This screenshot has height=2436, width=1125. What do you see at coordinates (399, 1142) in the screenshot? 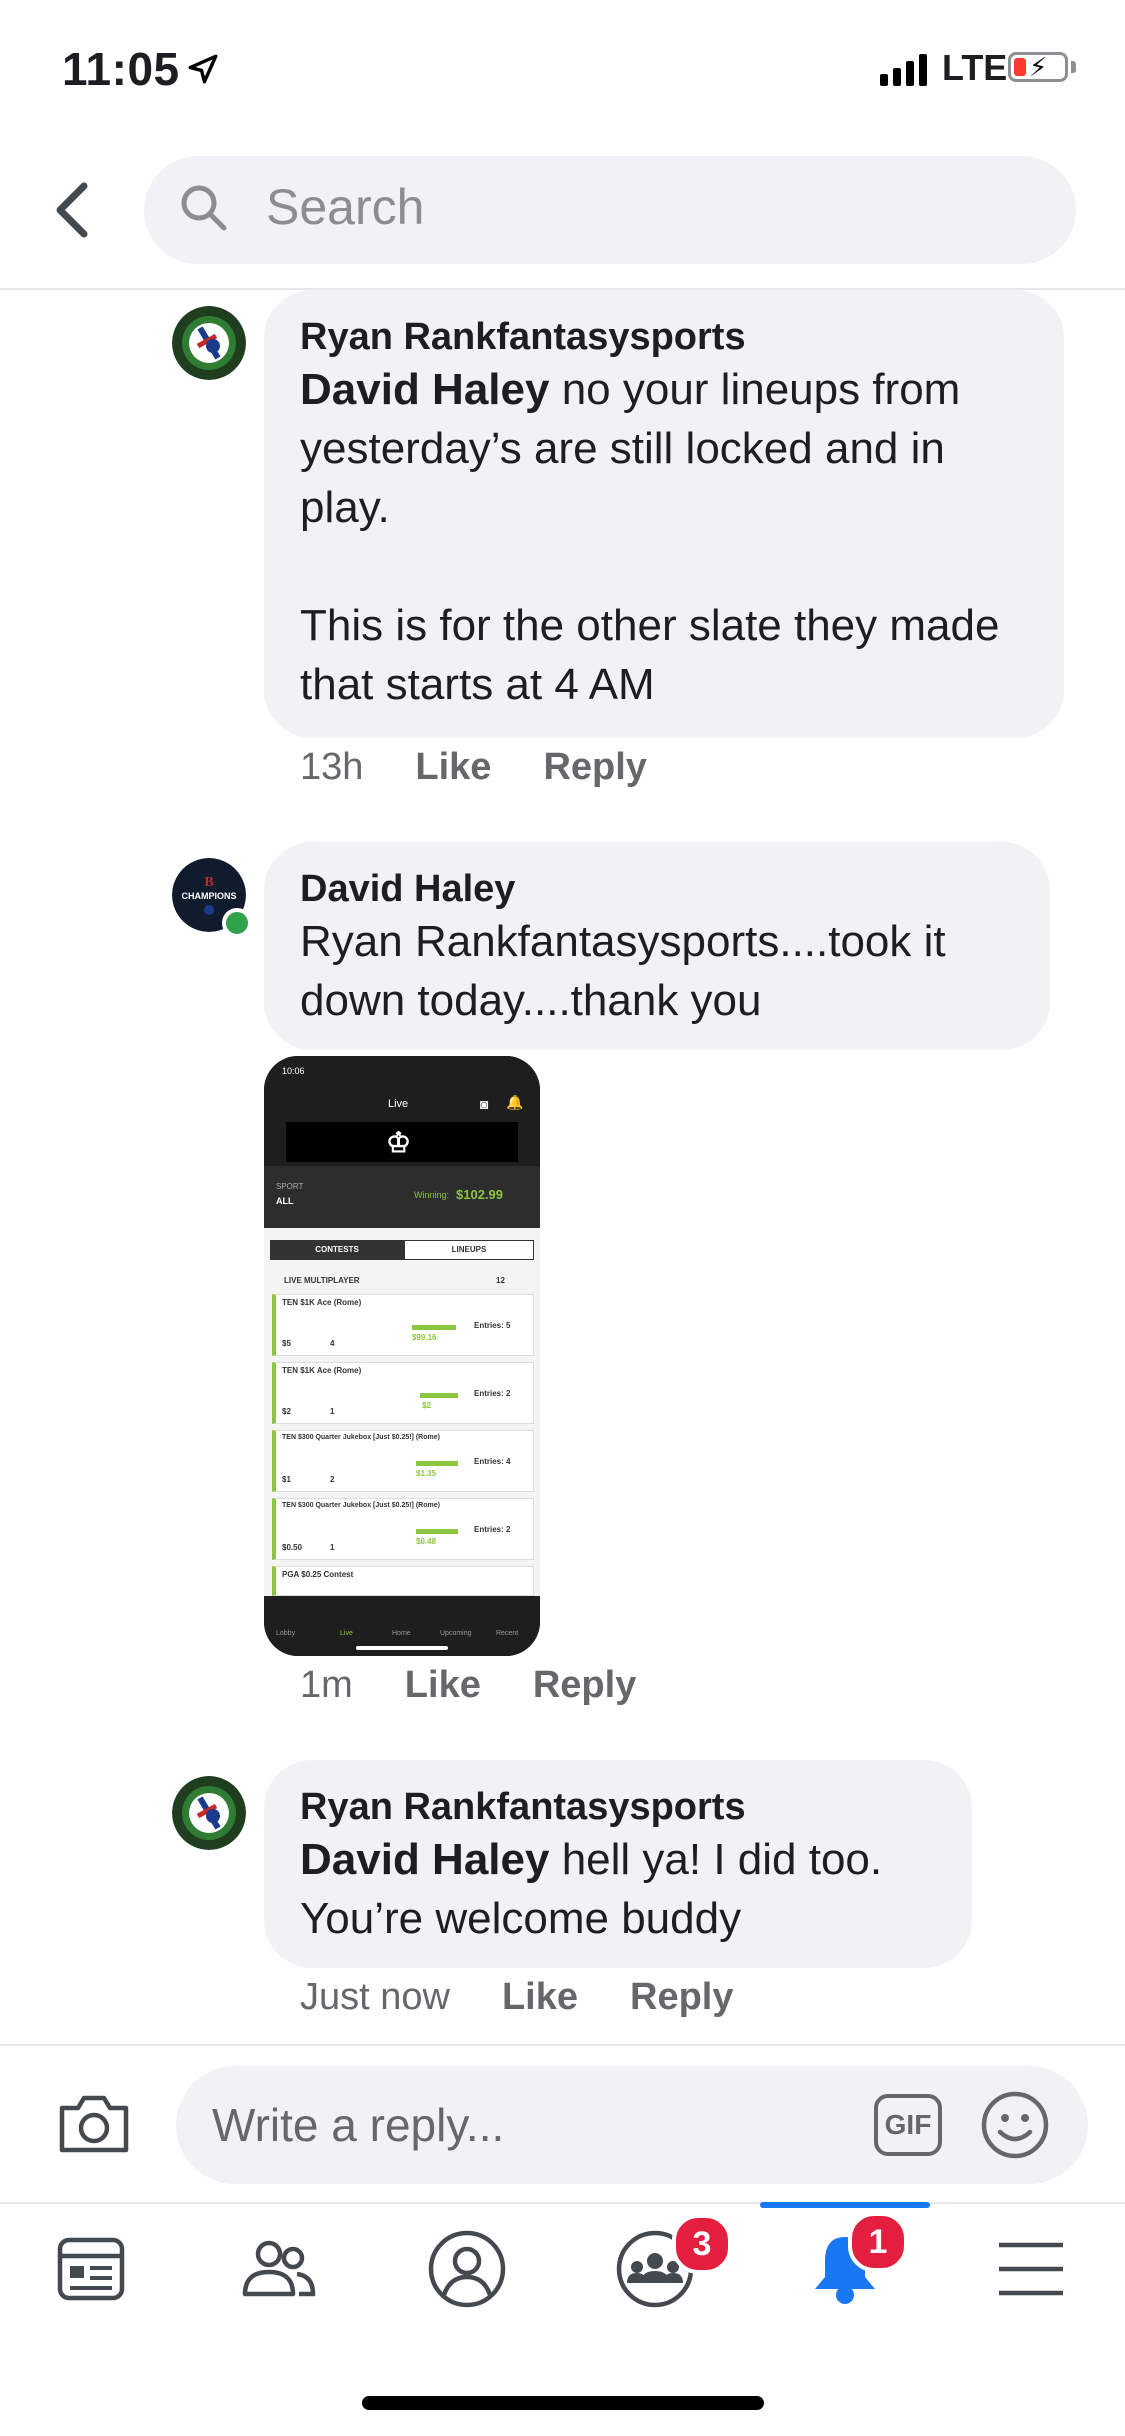
I see `dk-logo-icon: ♔` at bounding box center [399, 1142].